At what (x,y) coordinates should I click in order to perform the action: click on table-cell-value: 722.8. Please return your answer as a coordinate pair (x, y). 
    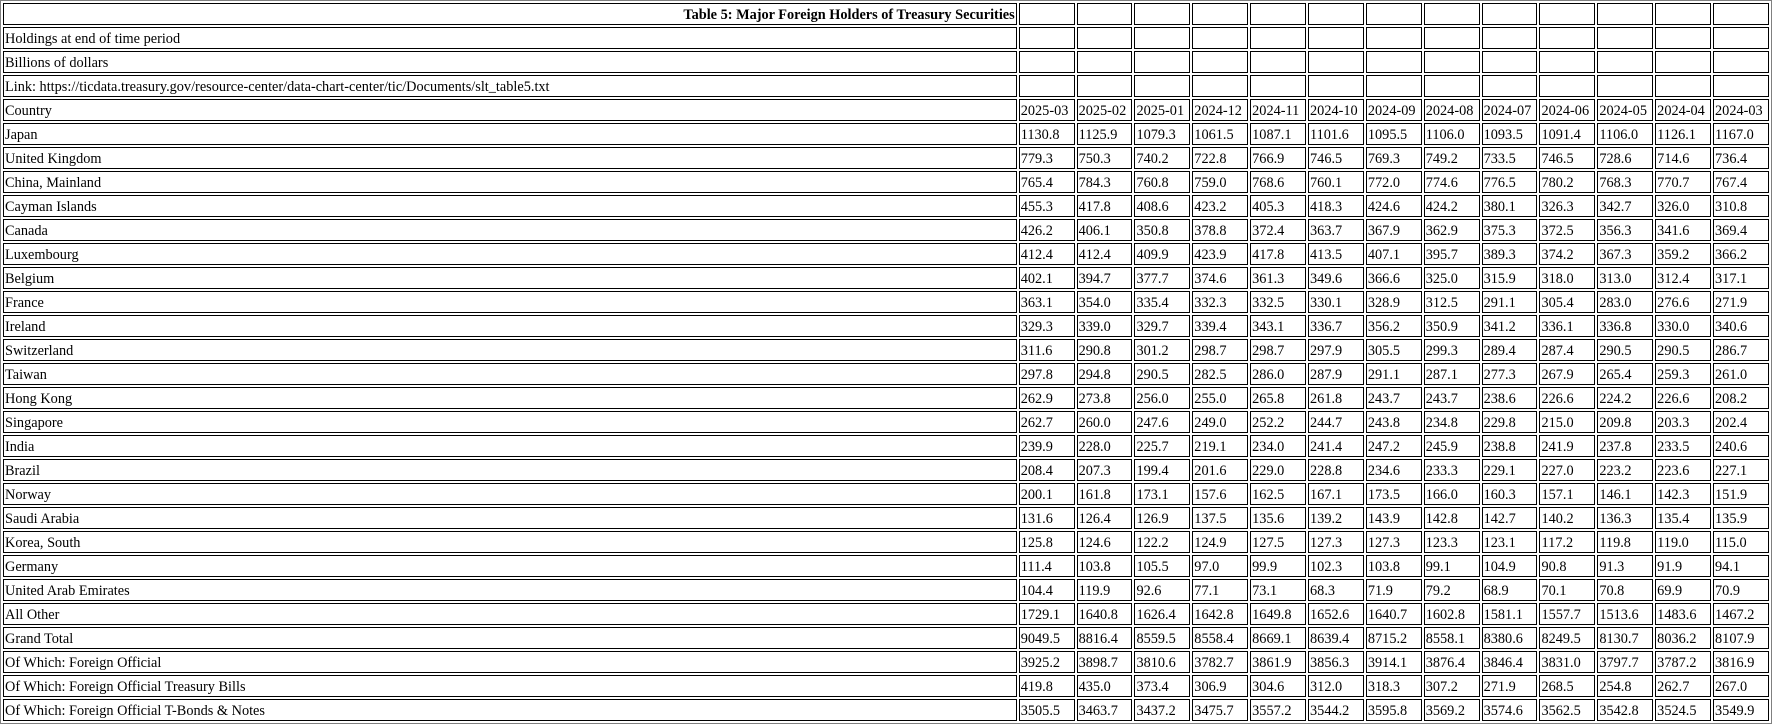
    Looking at the image, I should click on (1220, 158).